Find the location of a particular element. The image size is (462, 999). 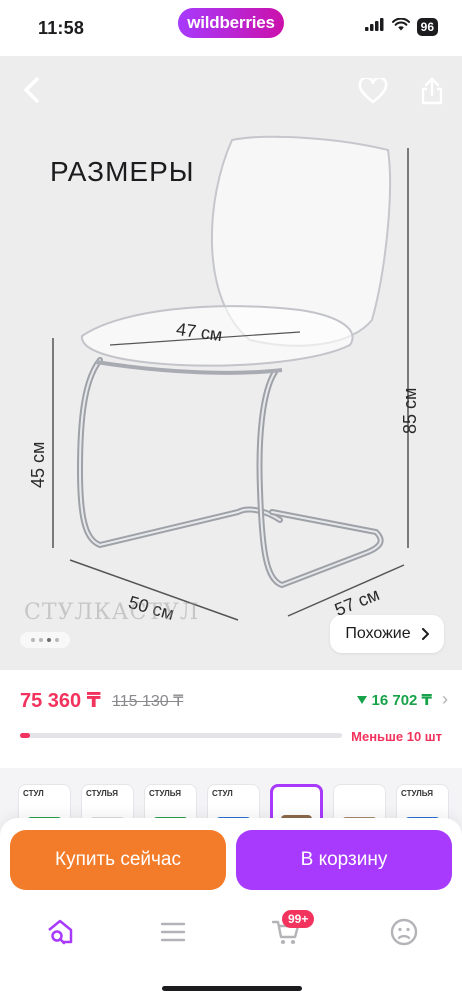

points-value: 16 702 ₸ is located at coordinates (394, 700).